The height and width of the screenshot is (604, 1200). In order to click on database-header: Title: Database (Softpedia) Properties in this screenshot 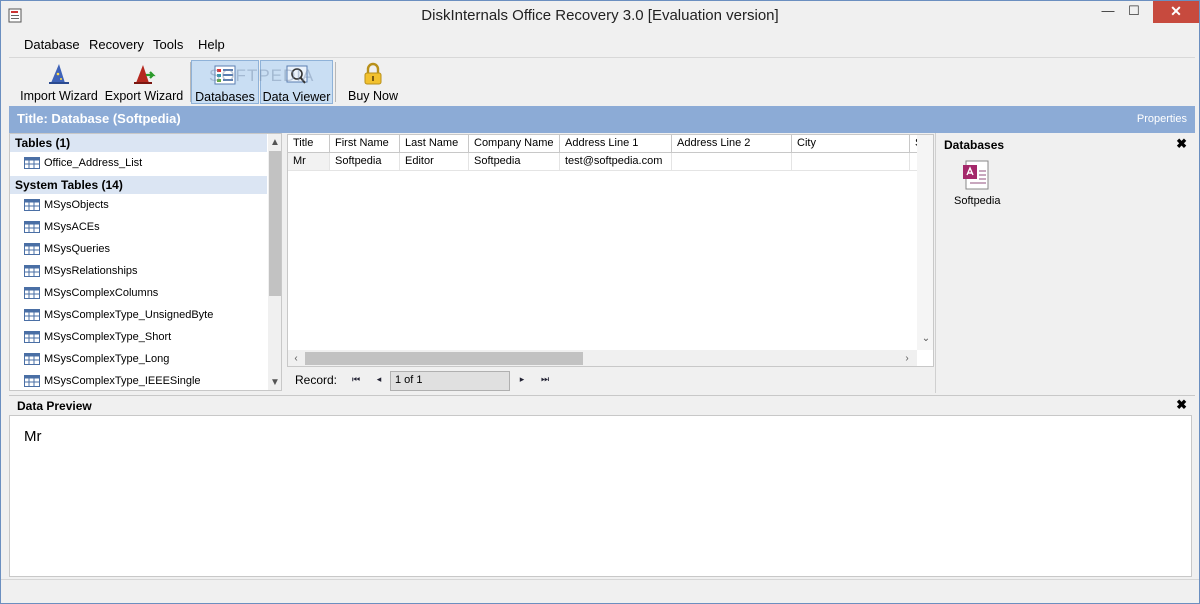, I will do `click(602, 119)`.